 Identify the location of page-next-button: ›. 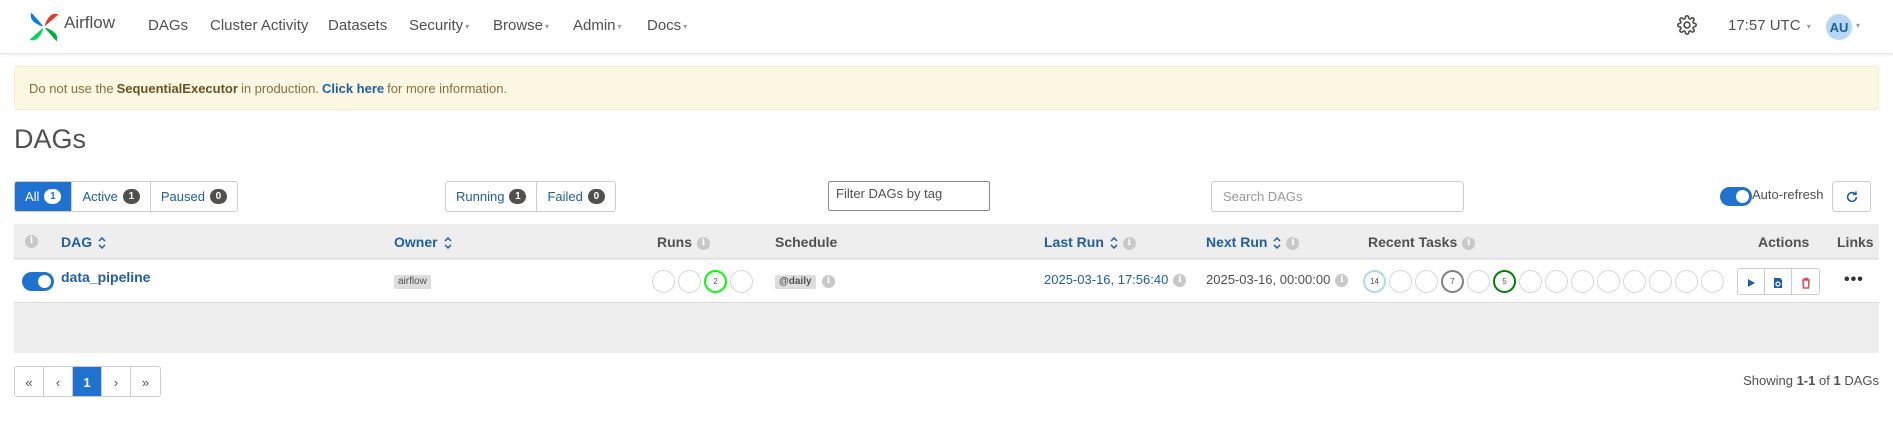
(116, 381).